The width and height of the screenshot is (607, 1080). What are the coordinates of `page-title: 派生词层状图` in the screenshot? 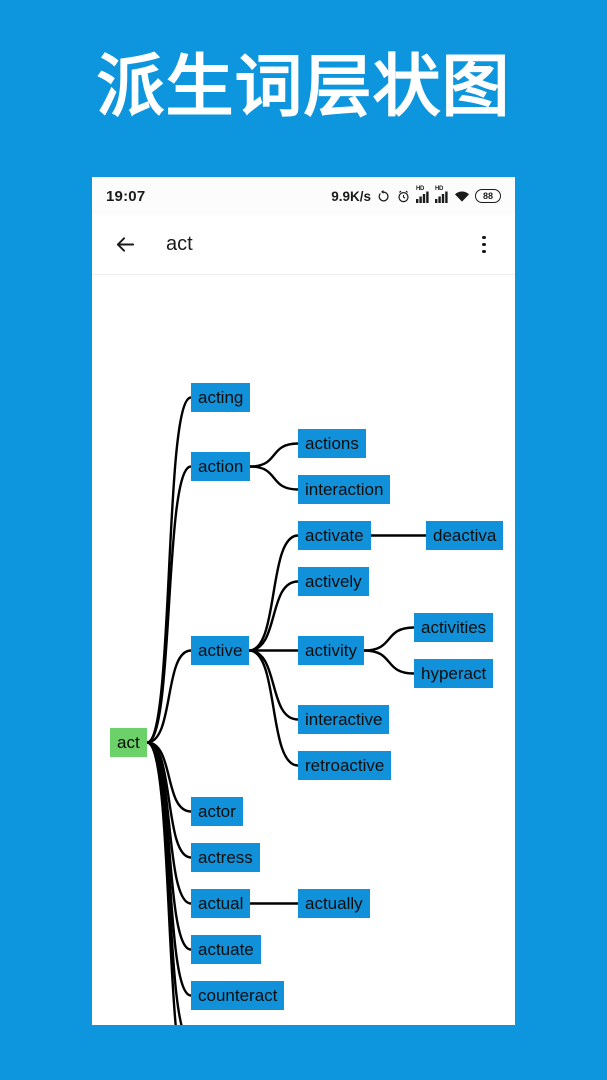 It's located at (303, 87).